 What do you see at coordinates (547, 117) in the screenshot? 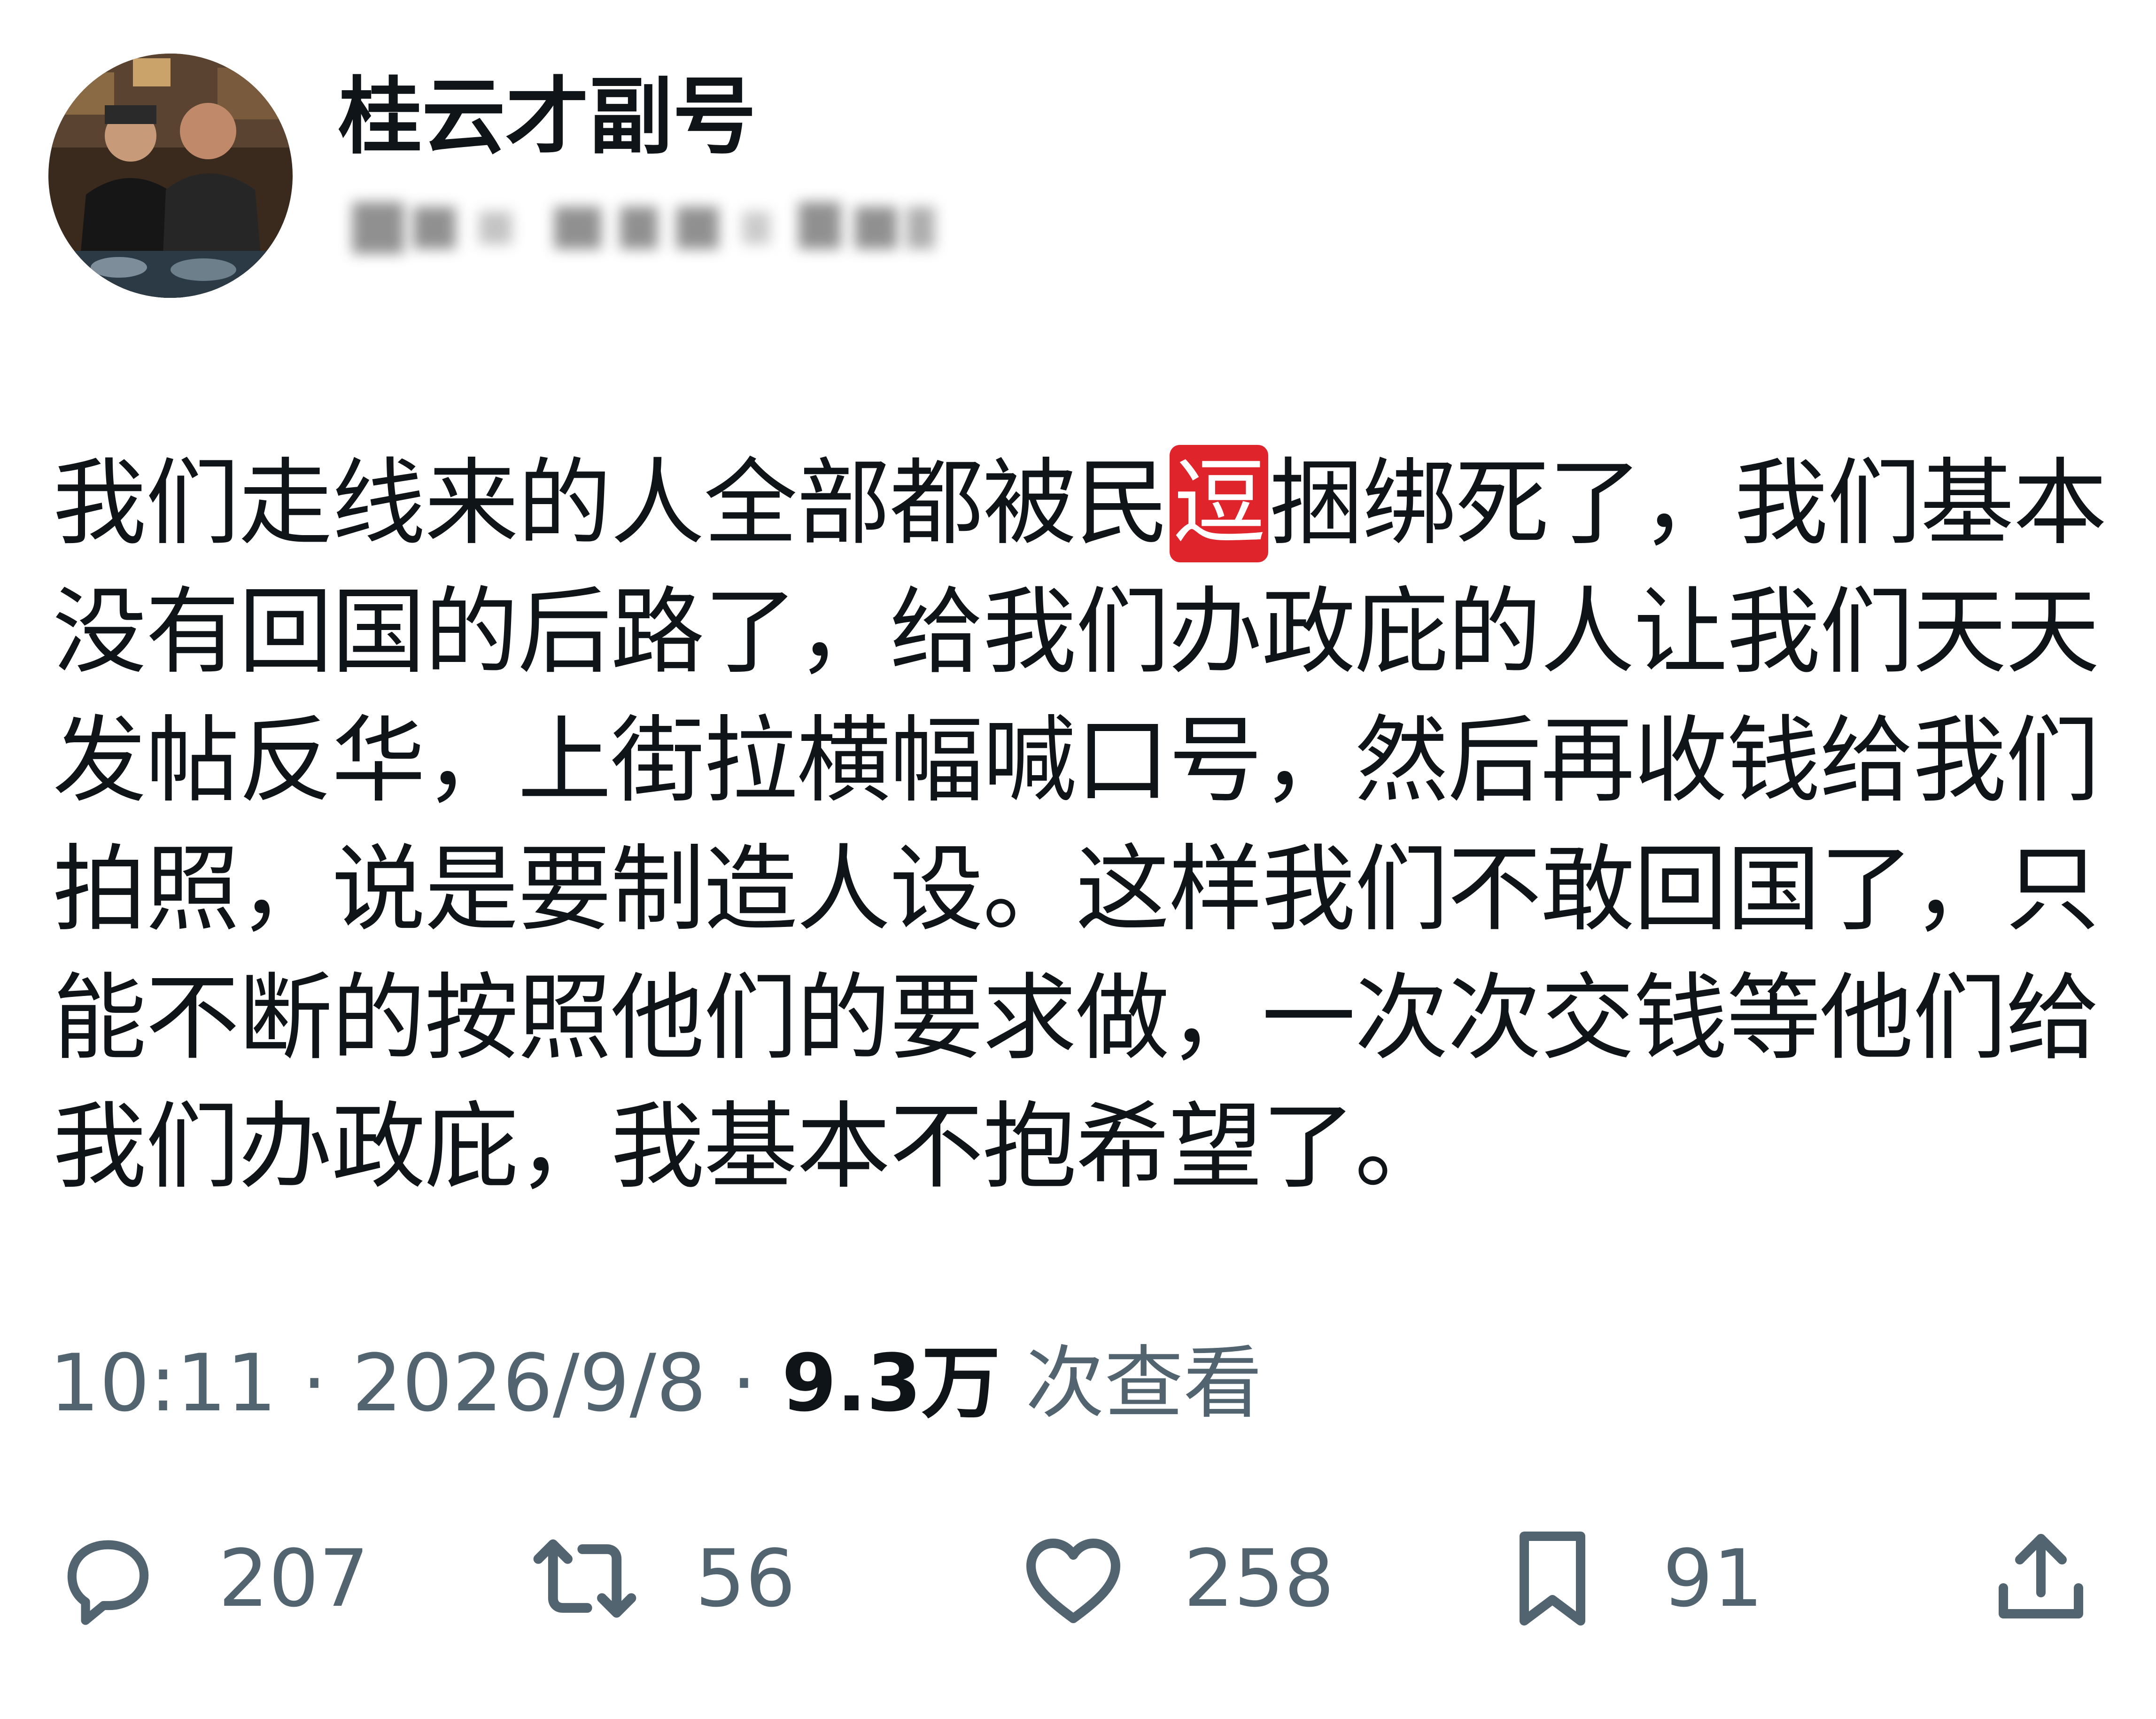
I see `author-display-name: 桂云才副号` at bounding box center [547, 117].